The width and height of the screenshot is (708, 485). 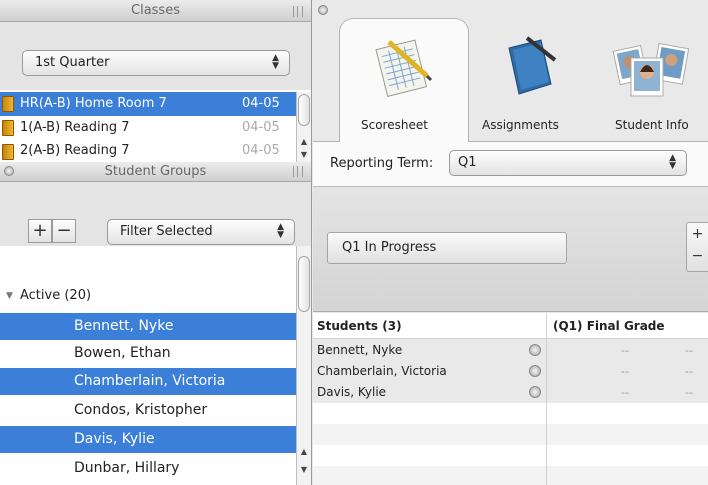 What do you see at coordinates (64, 231) in the screenshot?
I see `remove-group-button: −` at bounding box center [64, 231].